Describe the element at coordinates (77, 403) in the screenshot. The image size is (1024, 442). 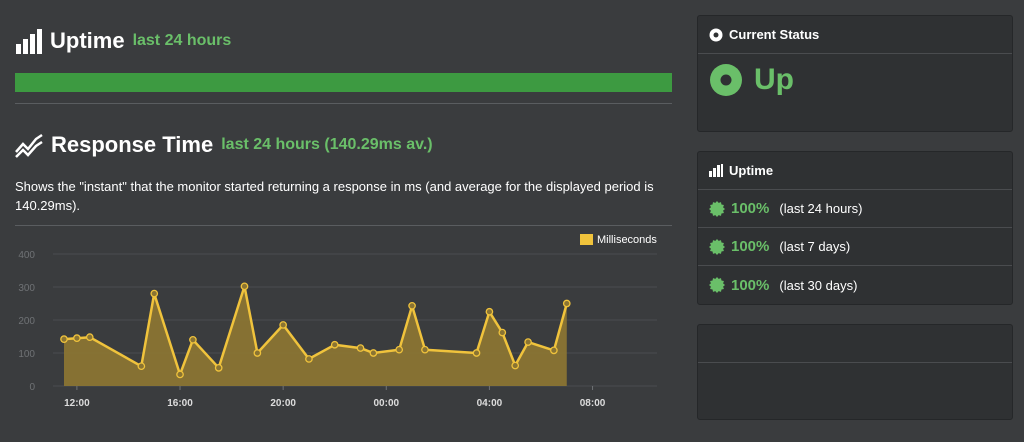
I see `x-tick-label: 12:00` at that location.